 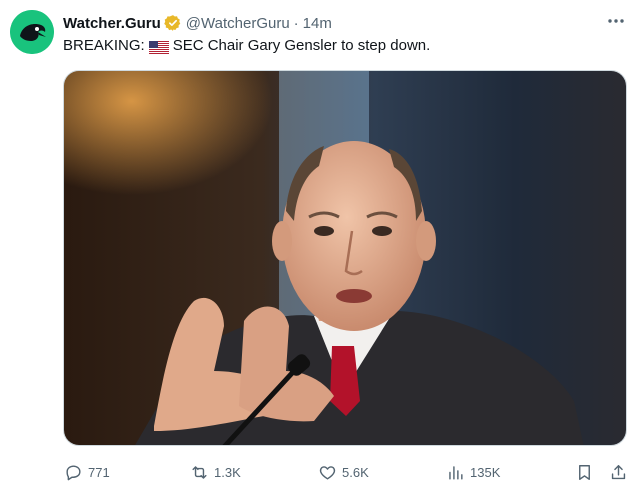 I want to click on views-count: 135K, so click(x=485, y=472).